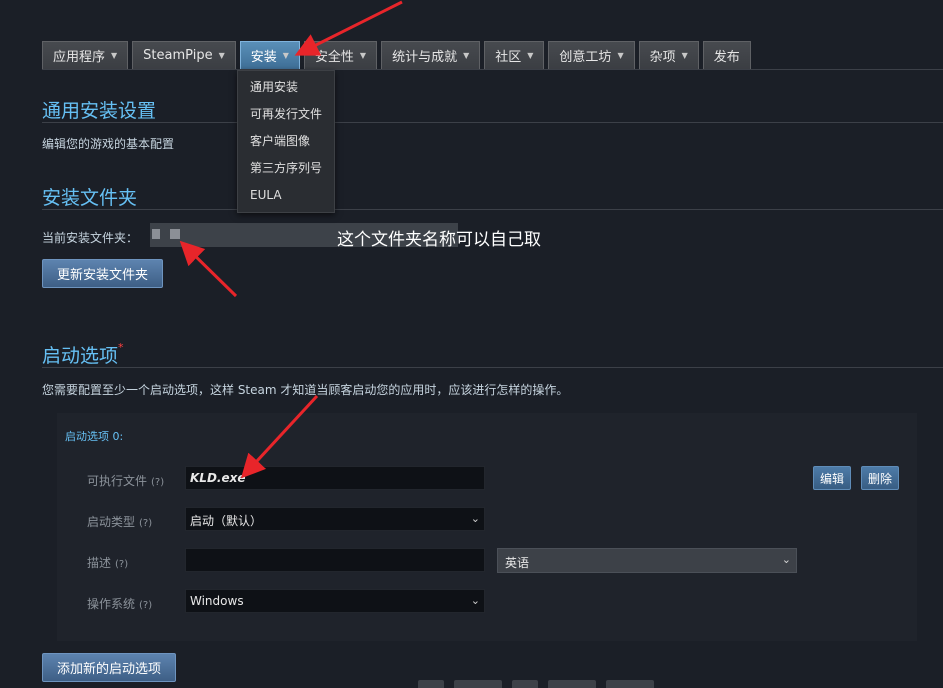 This screenshot has height=688, width=943. I want to click on description-input, so click(335, 560).